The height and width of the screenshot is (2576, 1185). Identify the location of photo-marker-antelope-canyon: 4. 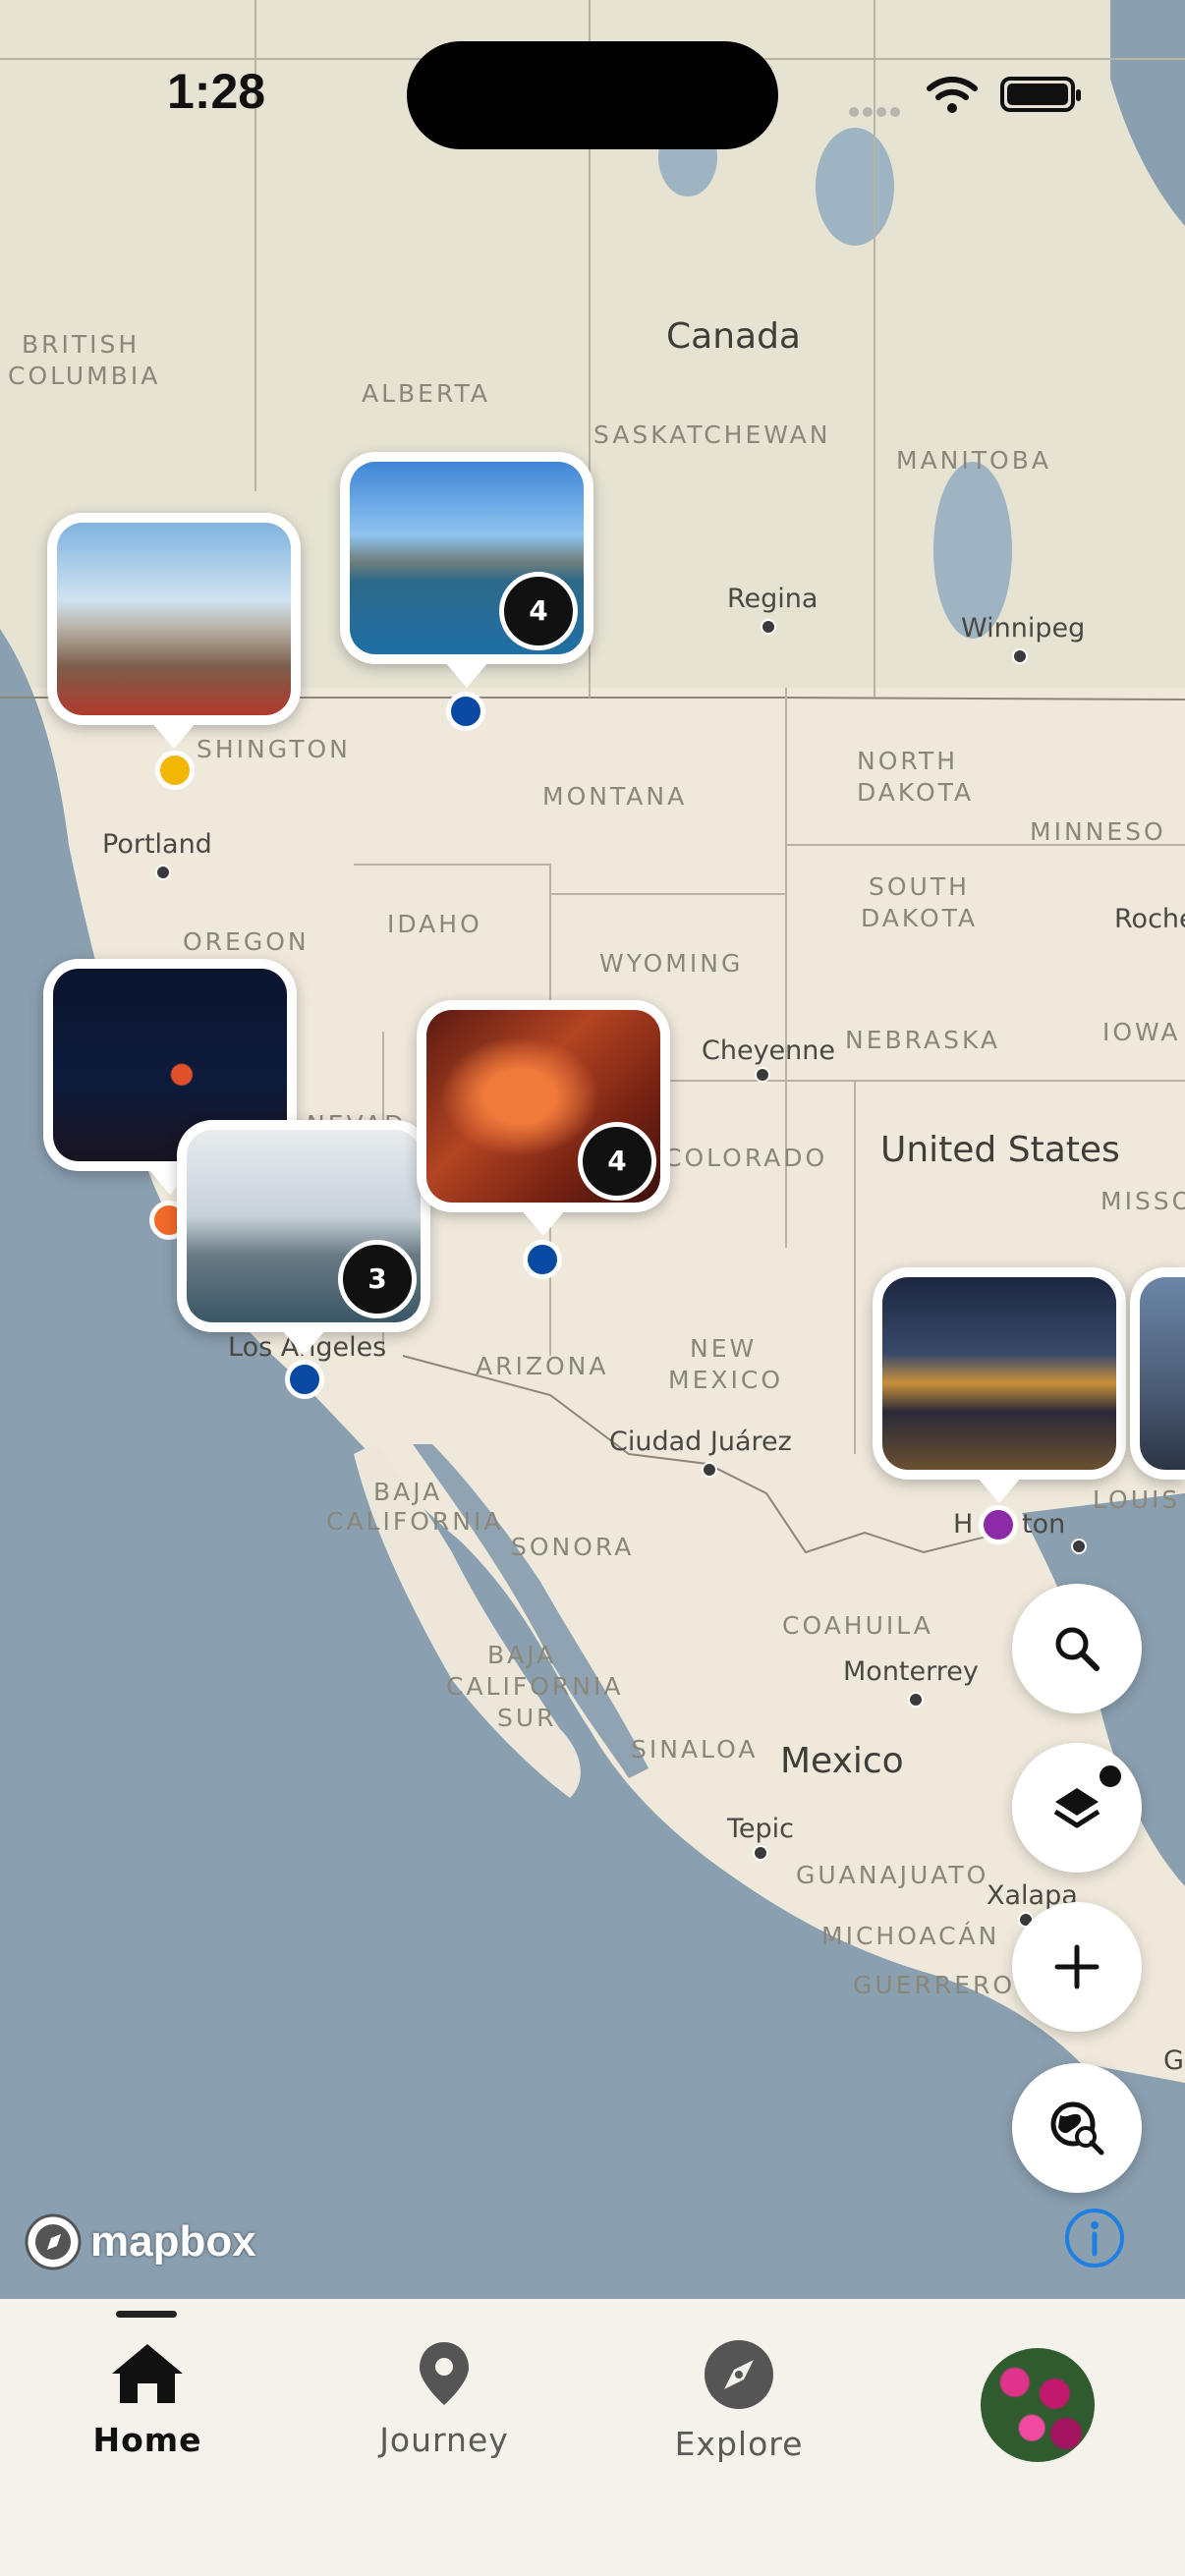
(544, 1118).